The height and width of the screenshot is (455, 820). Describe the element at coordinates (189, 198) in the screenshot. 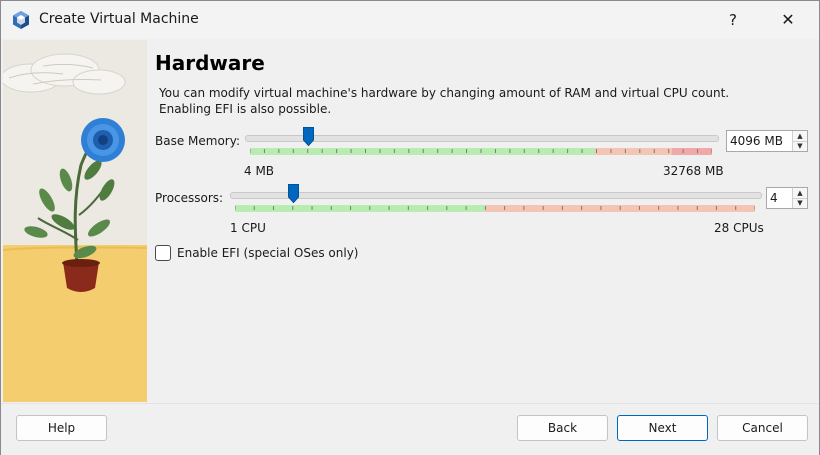

I see `processors-label: Processors:` at that location.